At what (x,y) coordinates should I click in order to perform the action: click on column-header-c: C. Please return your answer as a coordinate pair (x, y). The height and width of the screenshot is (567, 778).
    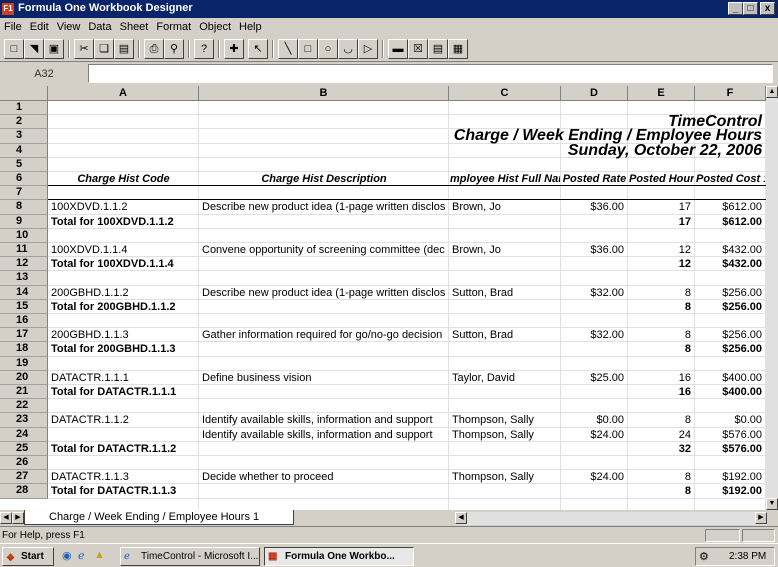
    Looking at the image, I should click on (505, 93).